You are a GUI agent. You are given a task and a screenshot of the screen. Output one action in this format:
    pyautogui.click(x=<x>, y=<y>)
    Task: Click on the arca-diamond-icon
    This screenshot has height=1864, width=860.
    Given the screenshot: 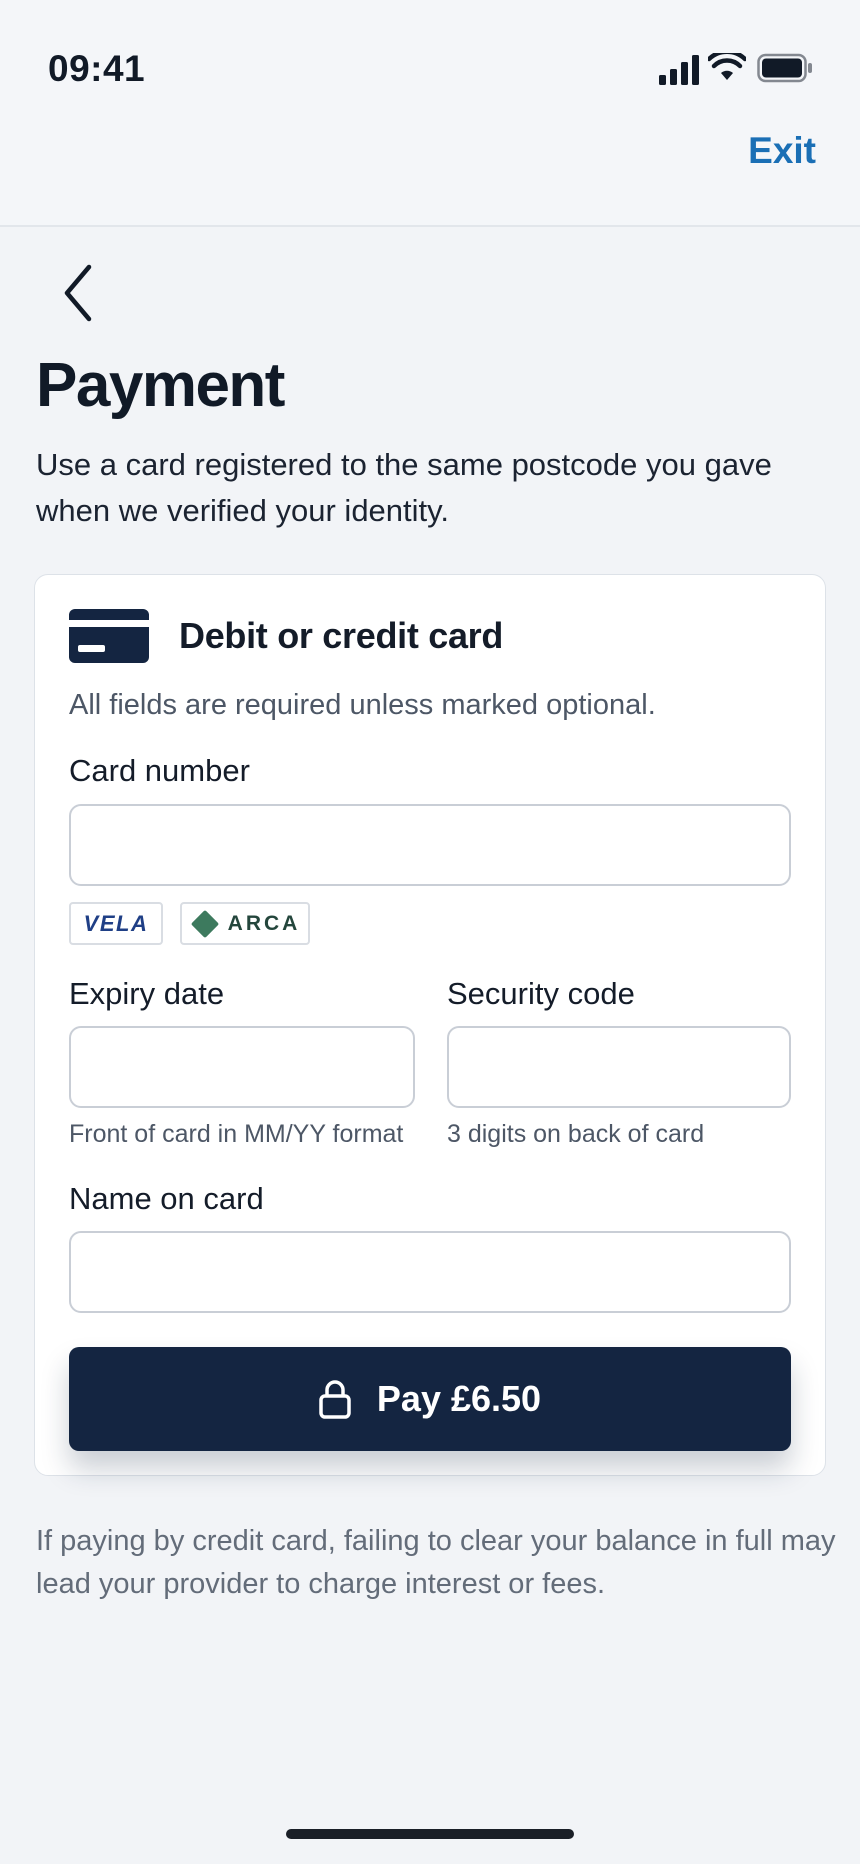 What is the action you would take?
    pyautogui.click(x=204, y=923)
    